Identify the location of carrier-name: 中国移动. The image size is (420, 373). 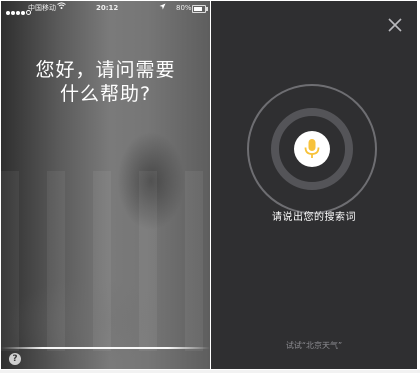
(42, 8).